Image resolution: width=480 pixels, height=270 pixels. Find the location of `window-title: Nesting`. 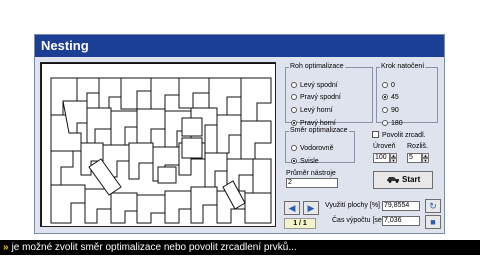

window-title: Nesting is located at coordinates (239, 46).